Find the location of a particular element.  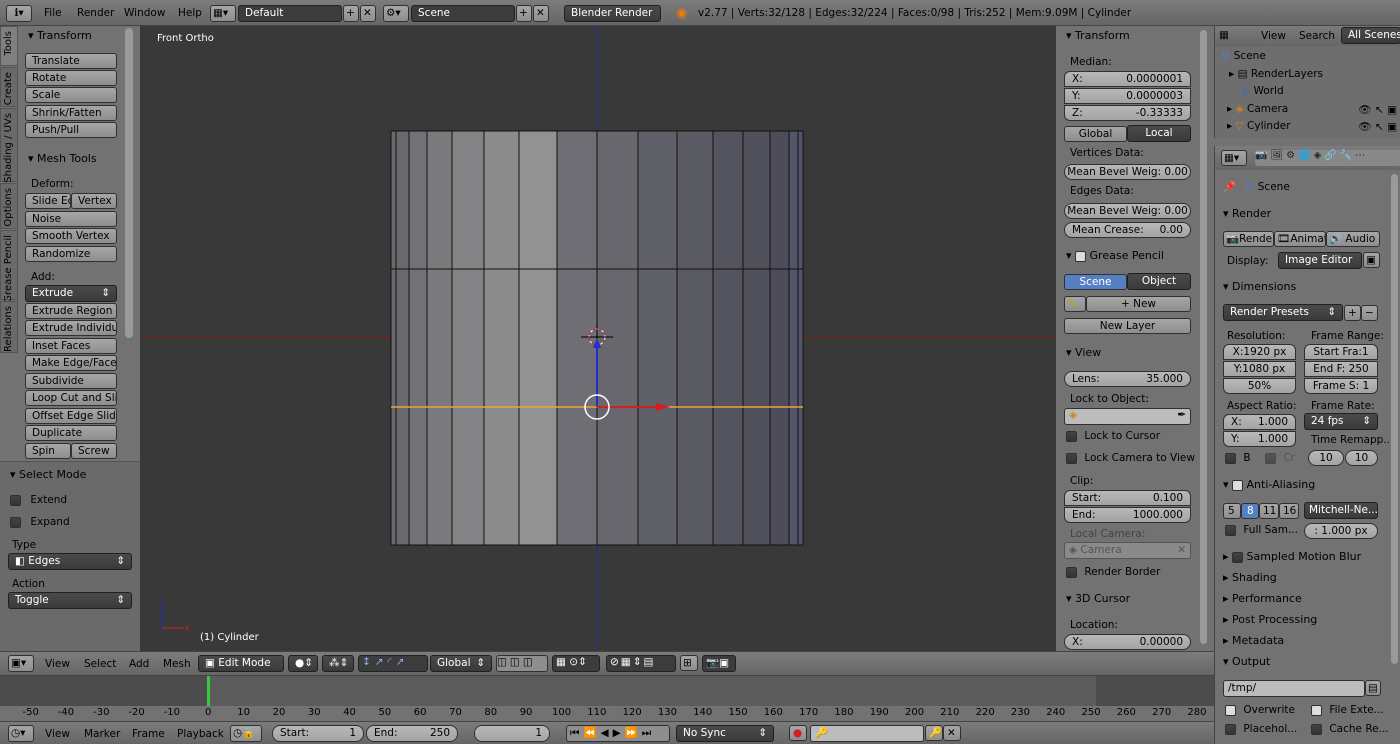

extrude-menu: Extrude ⇕ is located at coordinates (71, 293).